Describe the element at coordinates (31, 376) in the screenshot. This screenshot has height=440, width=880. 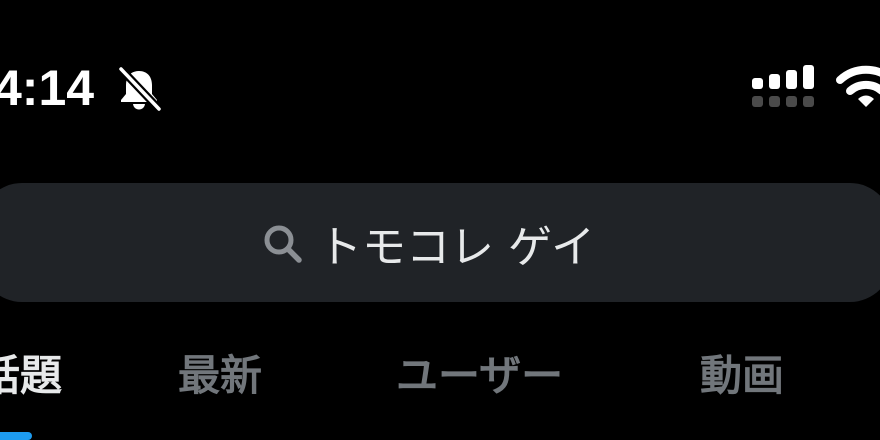
I see `tab-top: 話題` at that location.